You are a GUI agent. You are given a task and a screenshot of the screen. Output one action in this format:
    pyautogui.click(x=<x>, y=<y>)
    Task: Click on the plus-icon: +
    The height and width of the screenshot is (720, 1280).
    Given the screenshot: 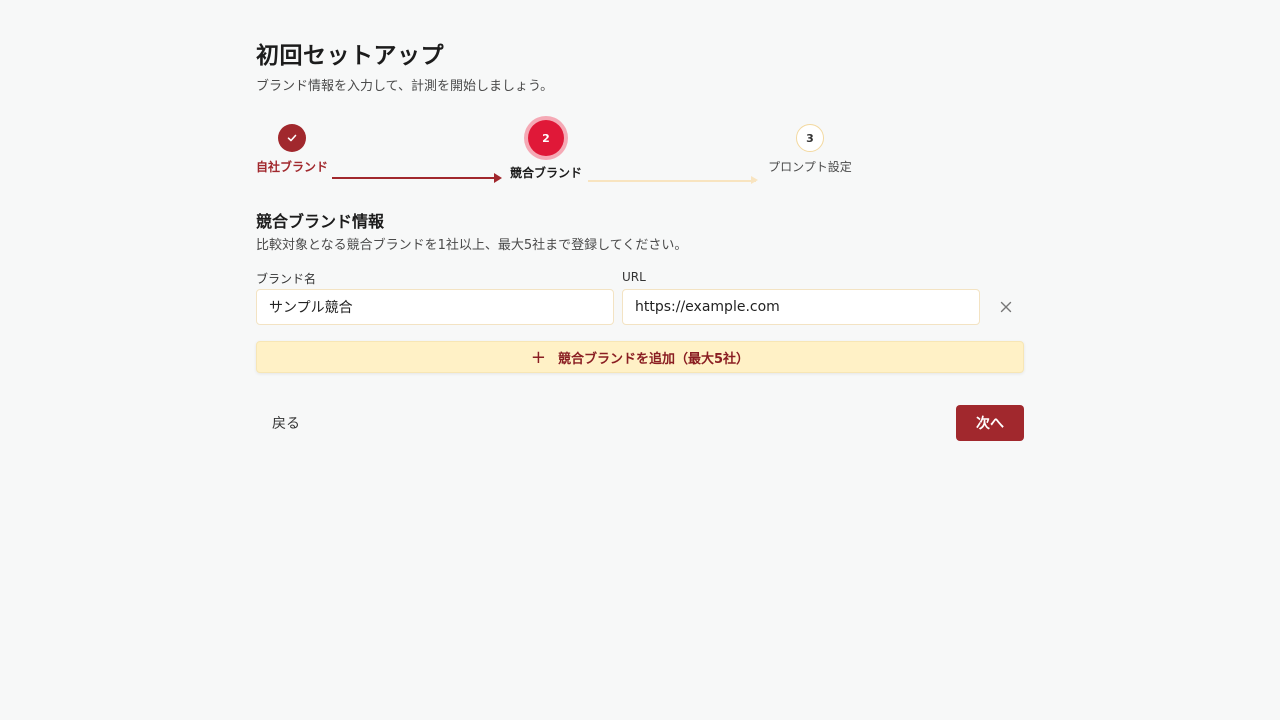 What is the action you would take?
    pyautogui.click(x=538, y=357)
    